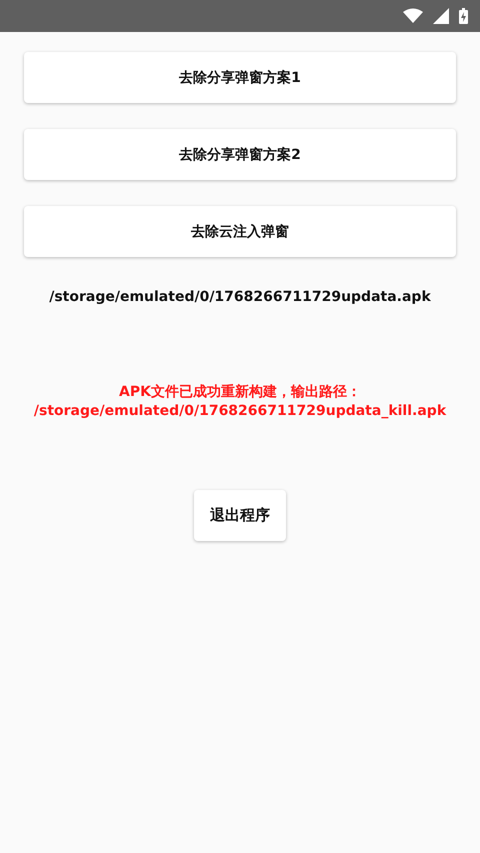 The image size is (480, 853). What do you see at coordinates (441, 16) in the screenshot?
I see `signal-icon` at bounding box center [441, 16].